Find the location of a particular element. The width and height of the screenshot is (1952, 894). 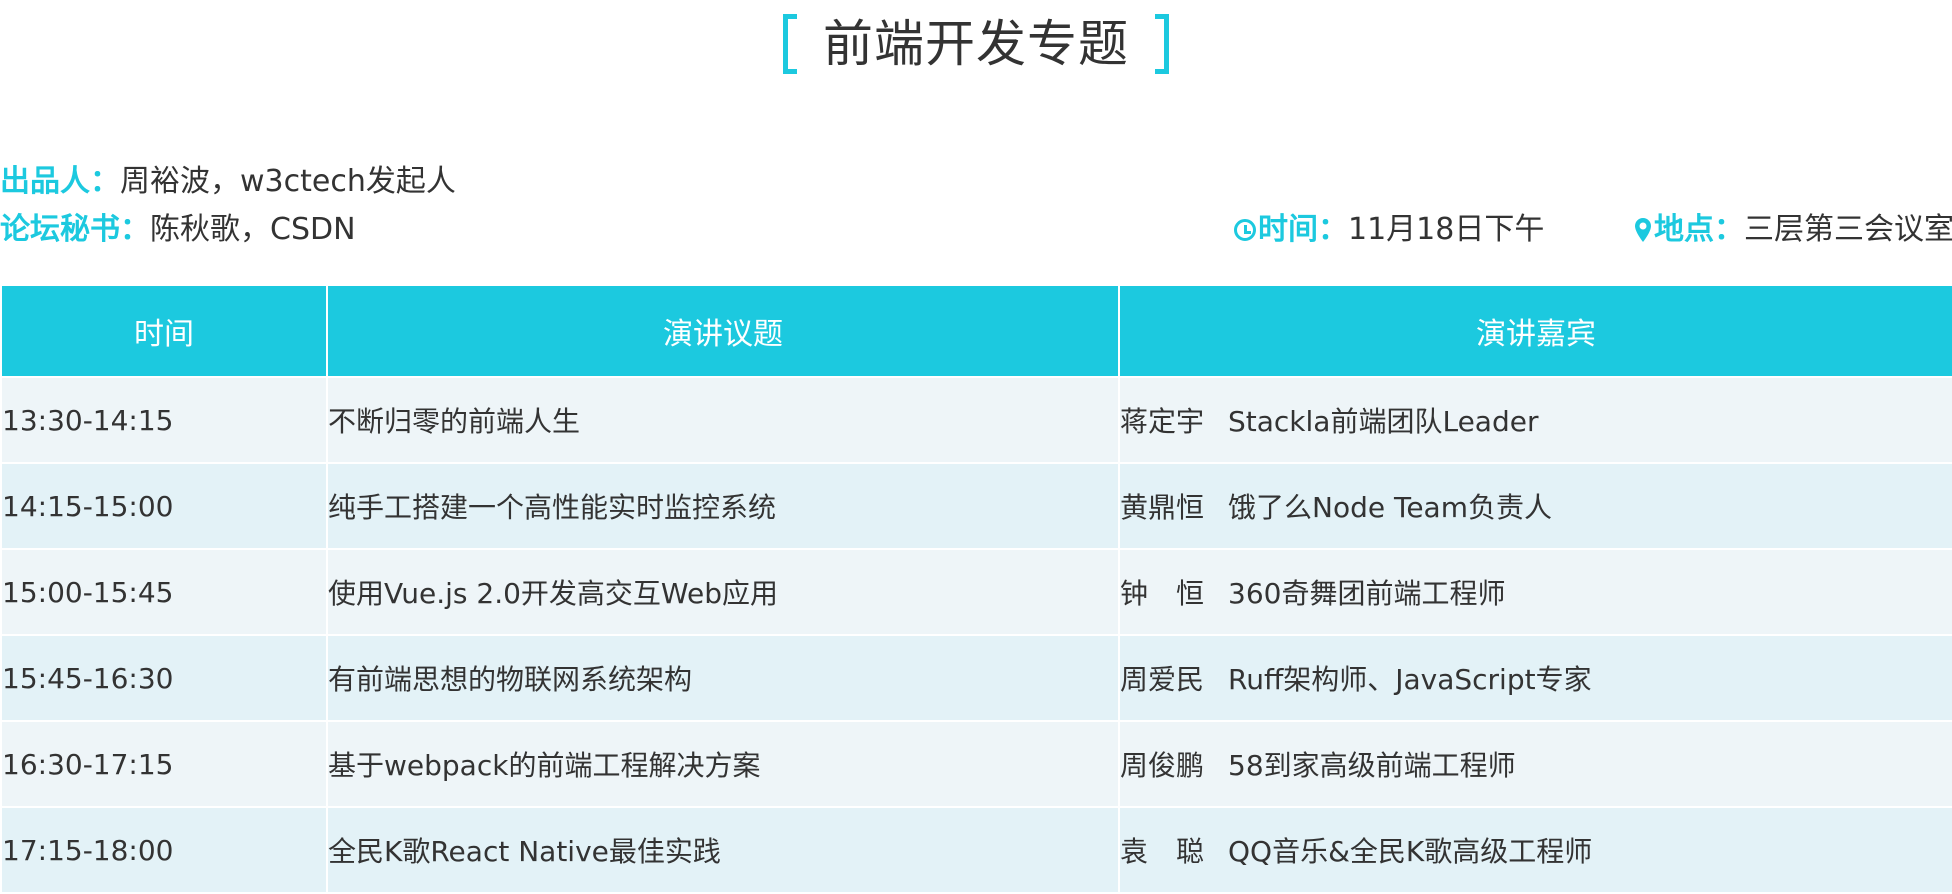

session-topic: 使用Vue.js 2.0开发高交互Web应用 is located at coordinates (723, 592).